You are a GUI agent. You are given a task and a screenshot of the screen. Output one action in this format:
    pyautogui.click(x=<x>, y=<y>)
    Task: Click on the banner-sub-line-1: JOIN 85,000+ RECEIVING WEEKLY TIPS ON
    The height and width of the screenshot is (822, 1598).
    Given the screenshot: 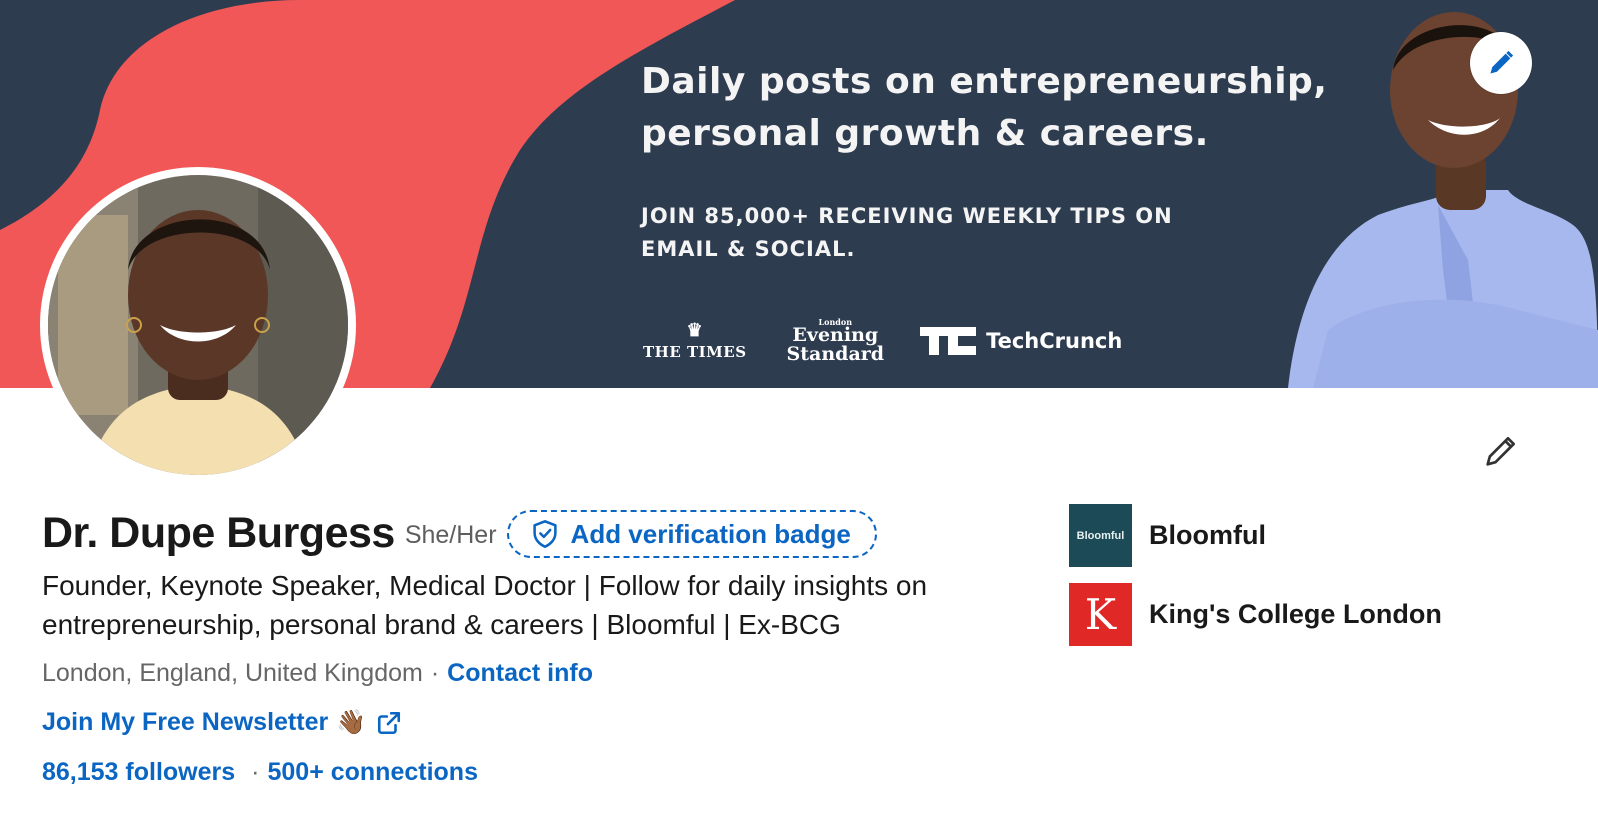 What is the action you would take?
    pyautogui.click(x=907, y=216)
    